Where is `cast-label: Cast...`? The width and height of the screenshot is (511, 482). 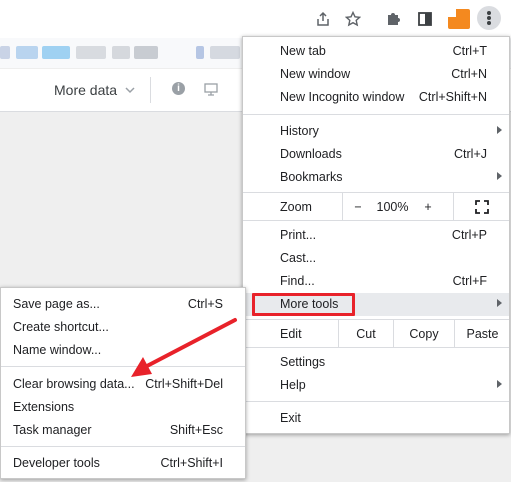 cast-label: Cast... is located at coordinates (298, 258).